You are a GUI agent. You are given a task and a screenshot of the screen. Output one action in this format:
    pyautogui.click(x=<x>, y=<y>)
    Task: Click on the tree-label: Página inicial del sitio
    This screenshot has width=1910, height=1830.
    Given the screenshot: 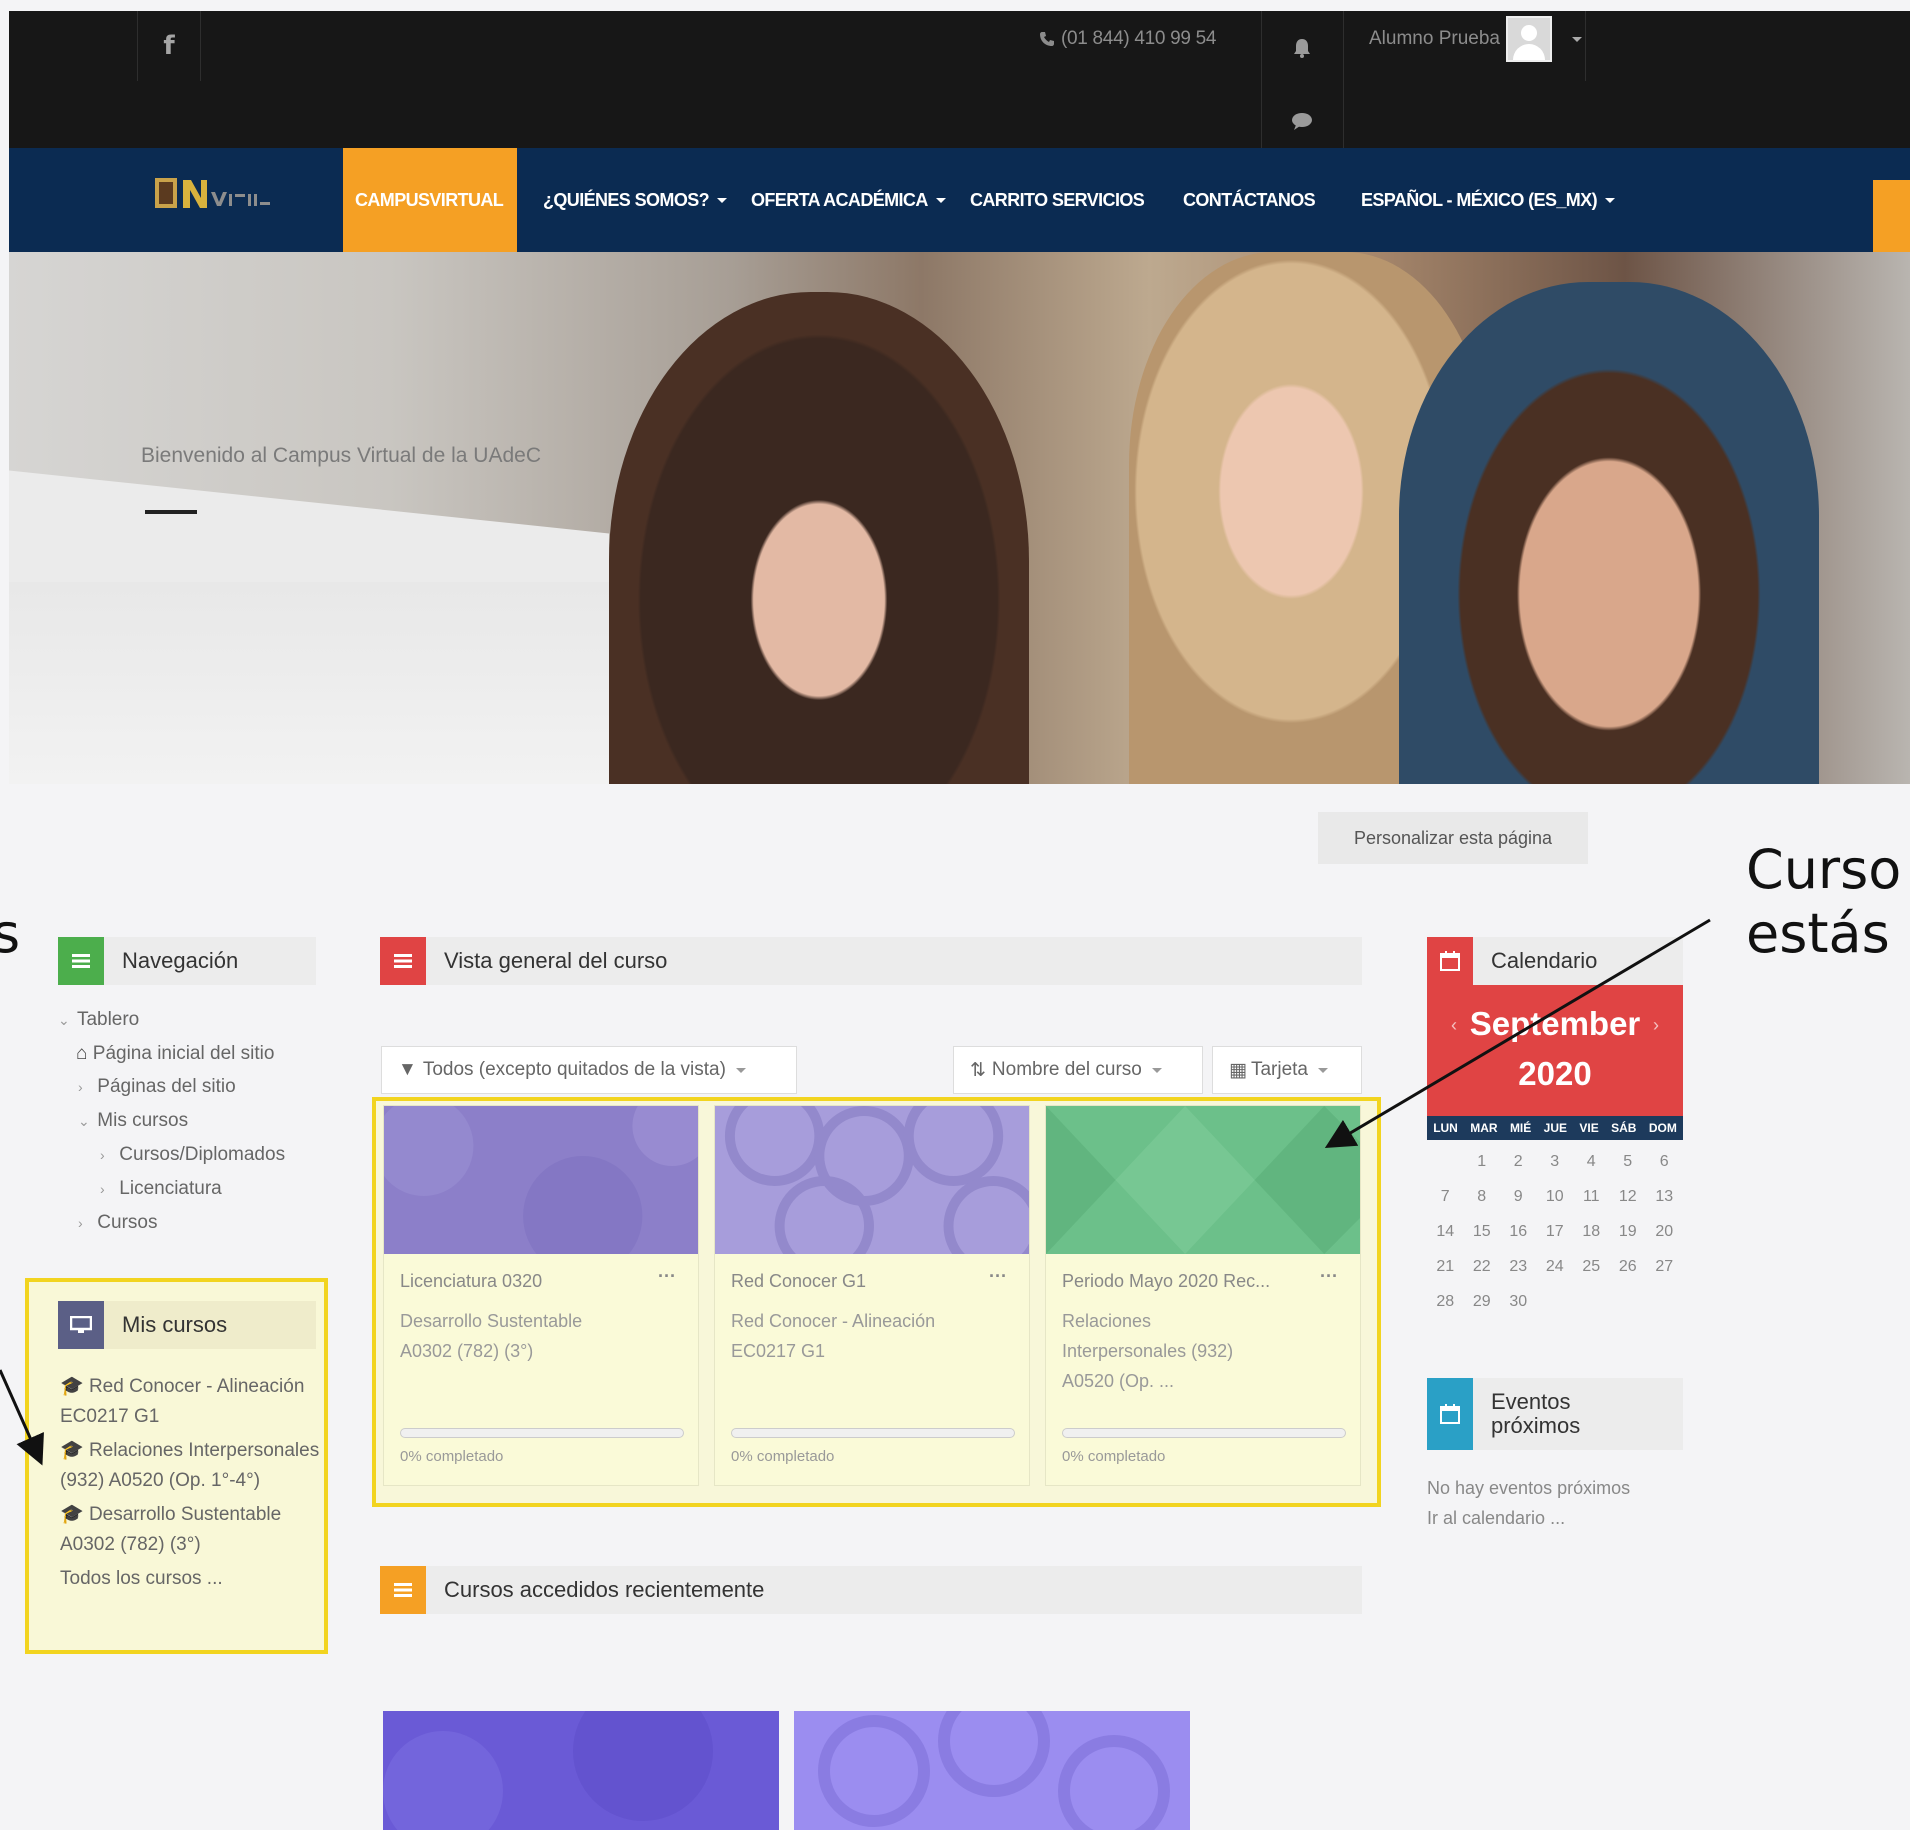 What is the action you would take?
    pyautogui.click(x=183, y=1053)
    